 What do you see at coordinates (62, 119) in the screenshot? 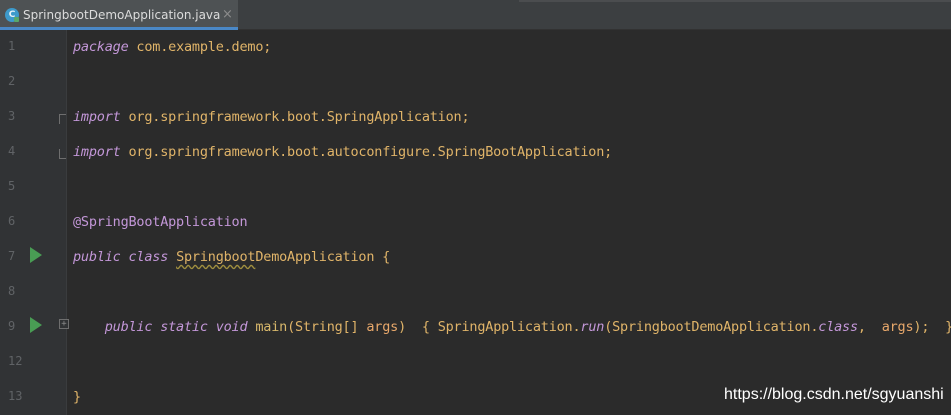
I see `import-fold-start-icon` at bounding box center [62, 119].